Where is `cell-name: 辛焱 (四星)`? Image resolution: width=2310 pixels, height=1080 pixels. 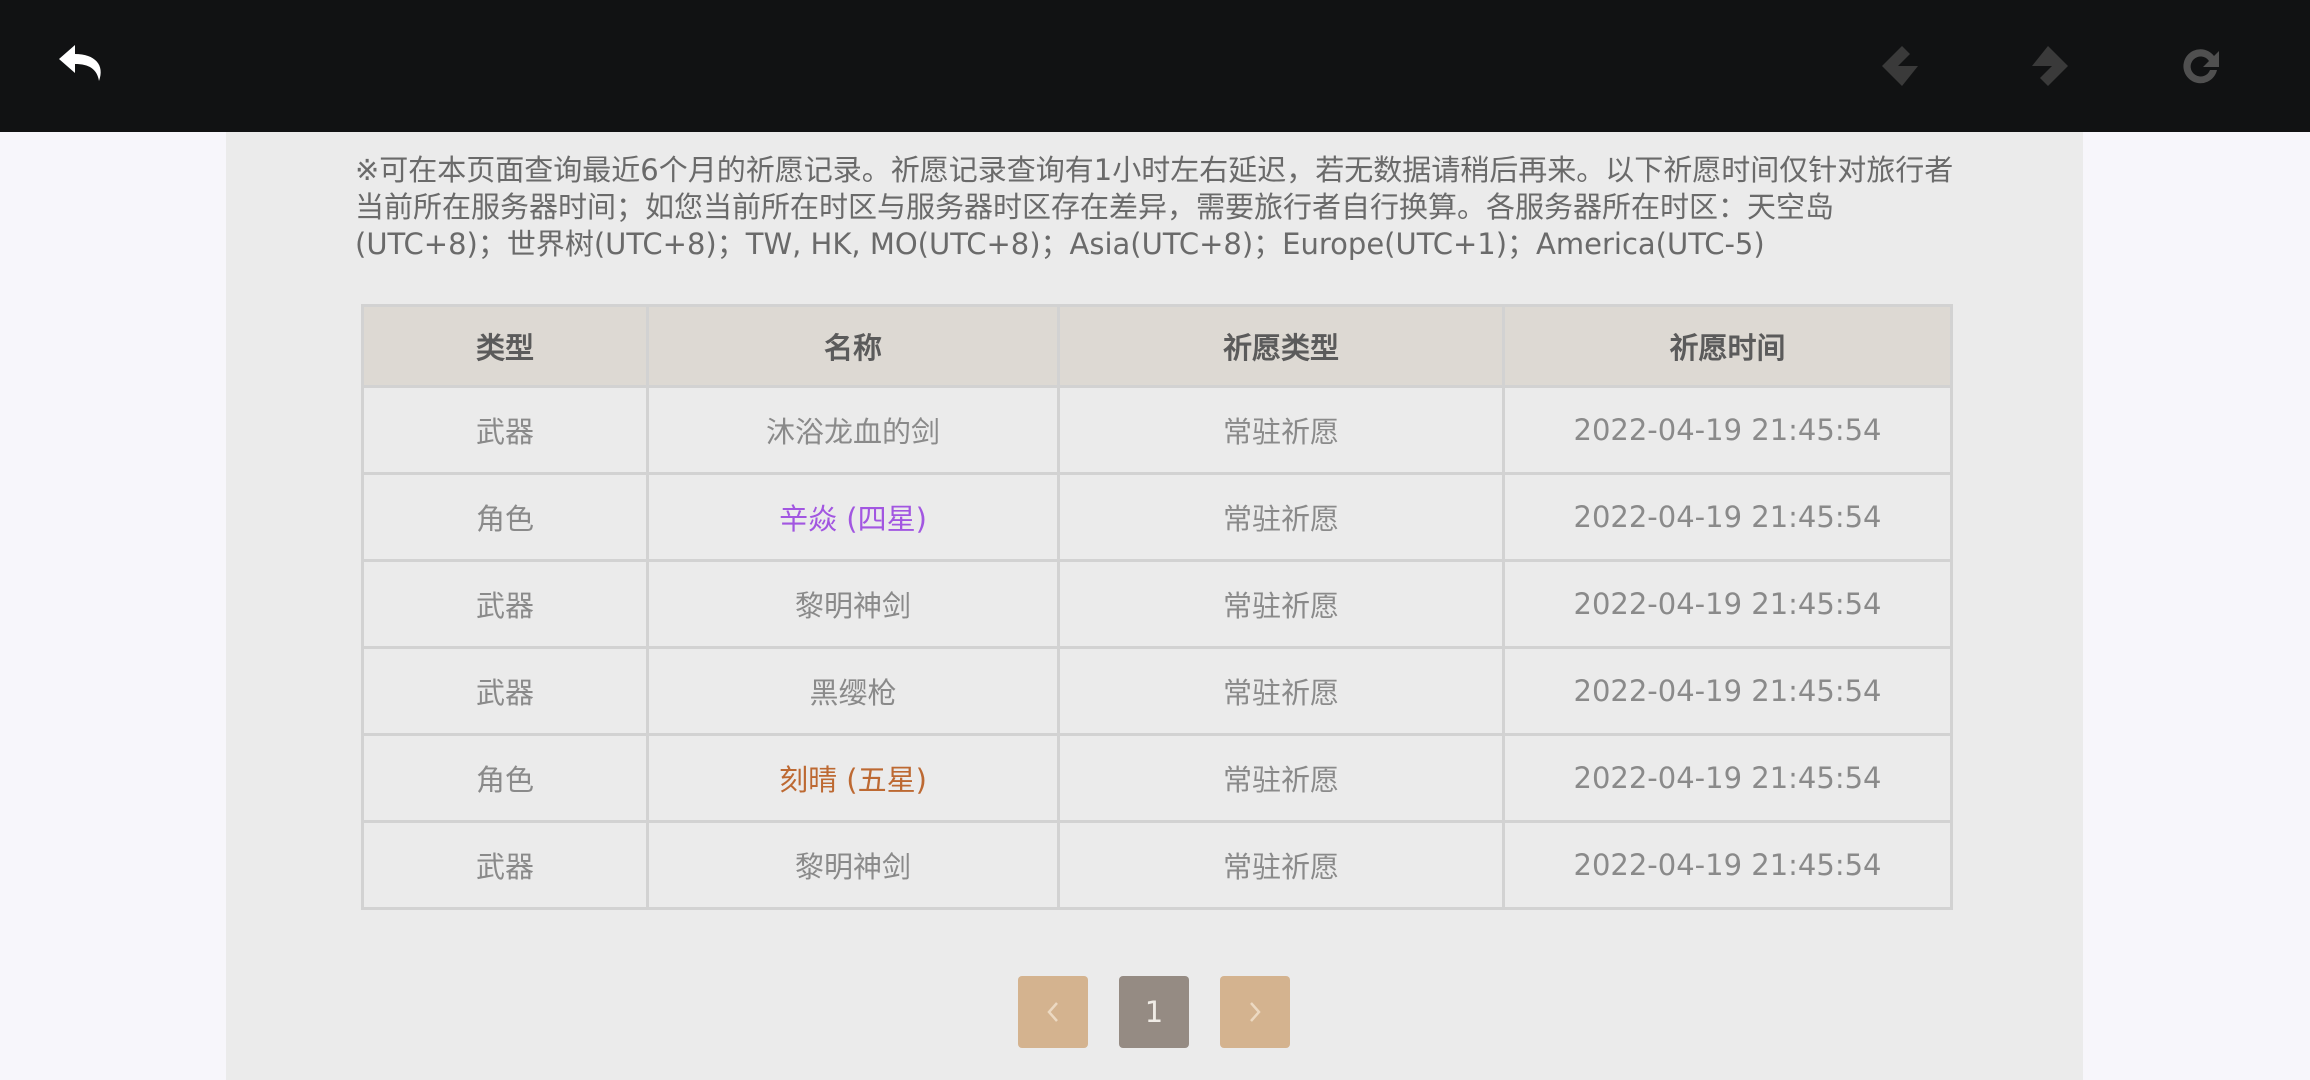
cell-name: 辛焱 (四星) is located at coordinates (853, 517).